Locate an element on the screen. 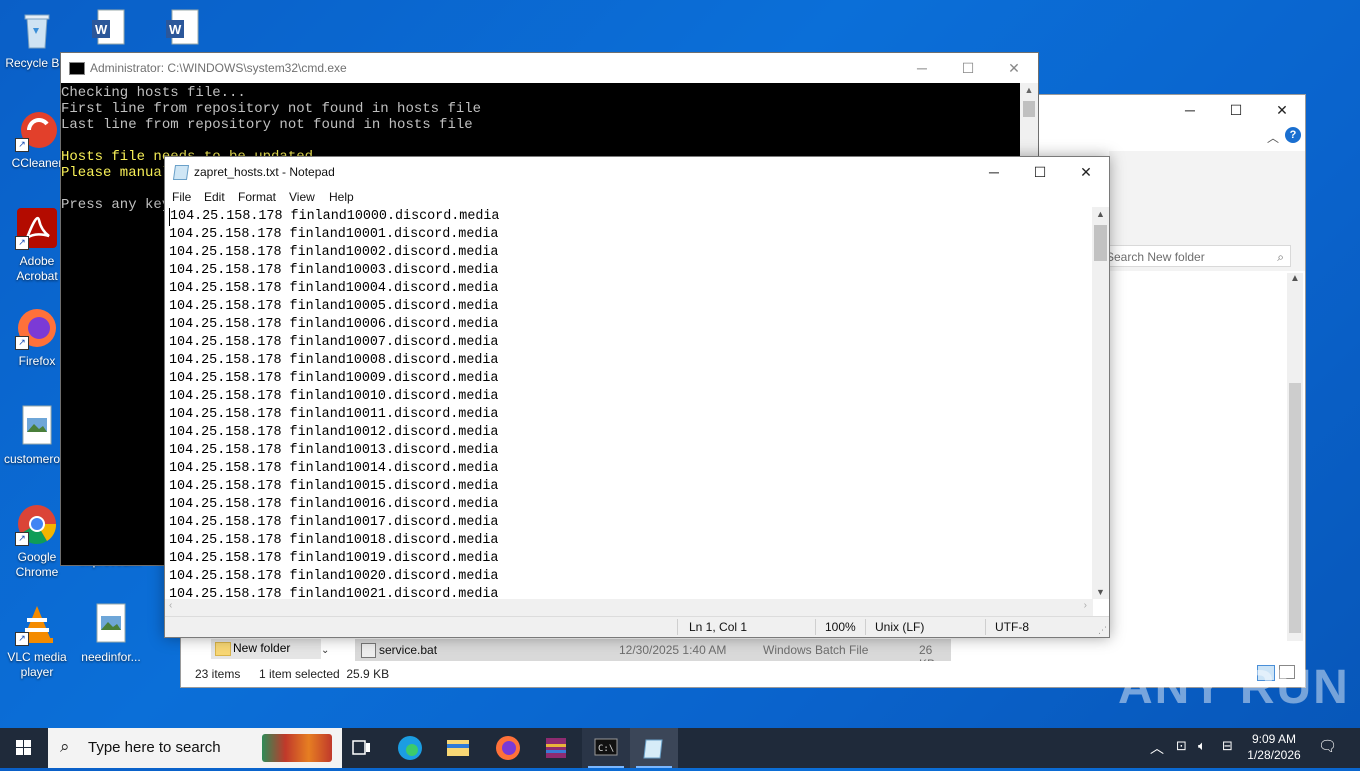 This screenshot has height=771, width=1360. svg-text: C:\ is located at coordinates (606, 749).